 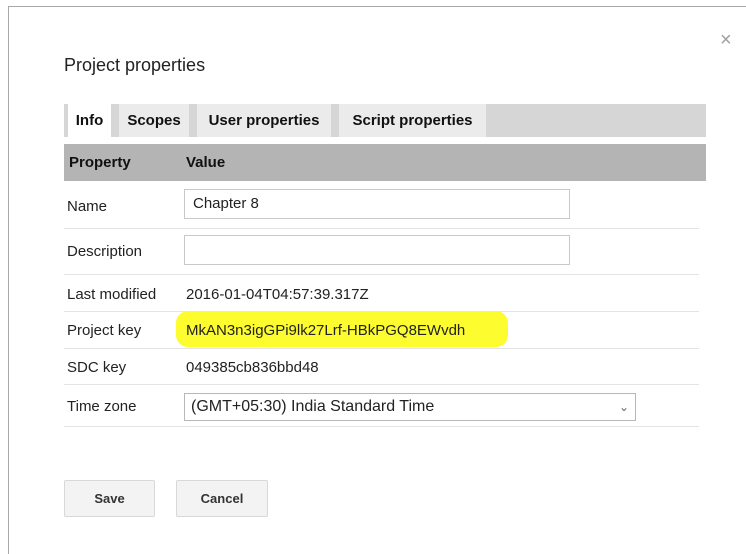 I want to click on header-value: Value, so click(x=206, y=162).